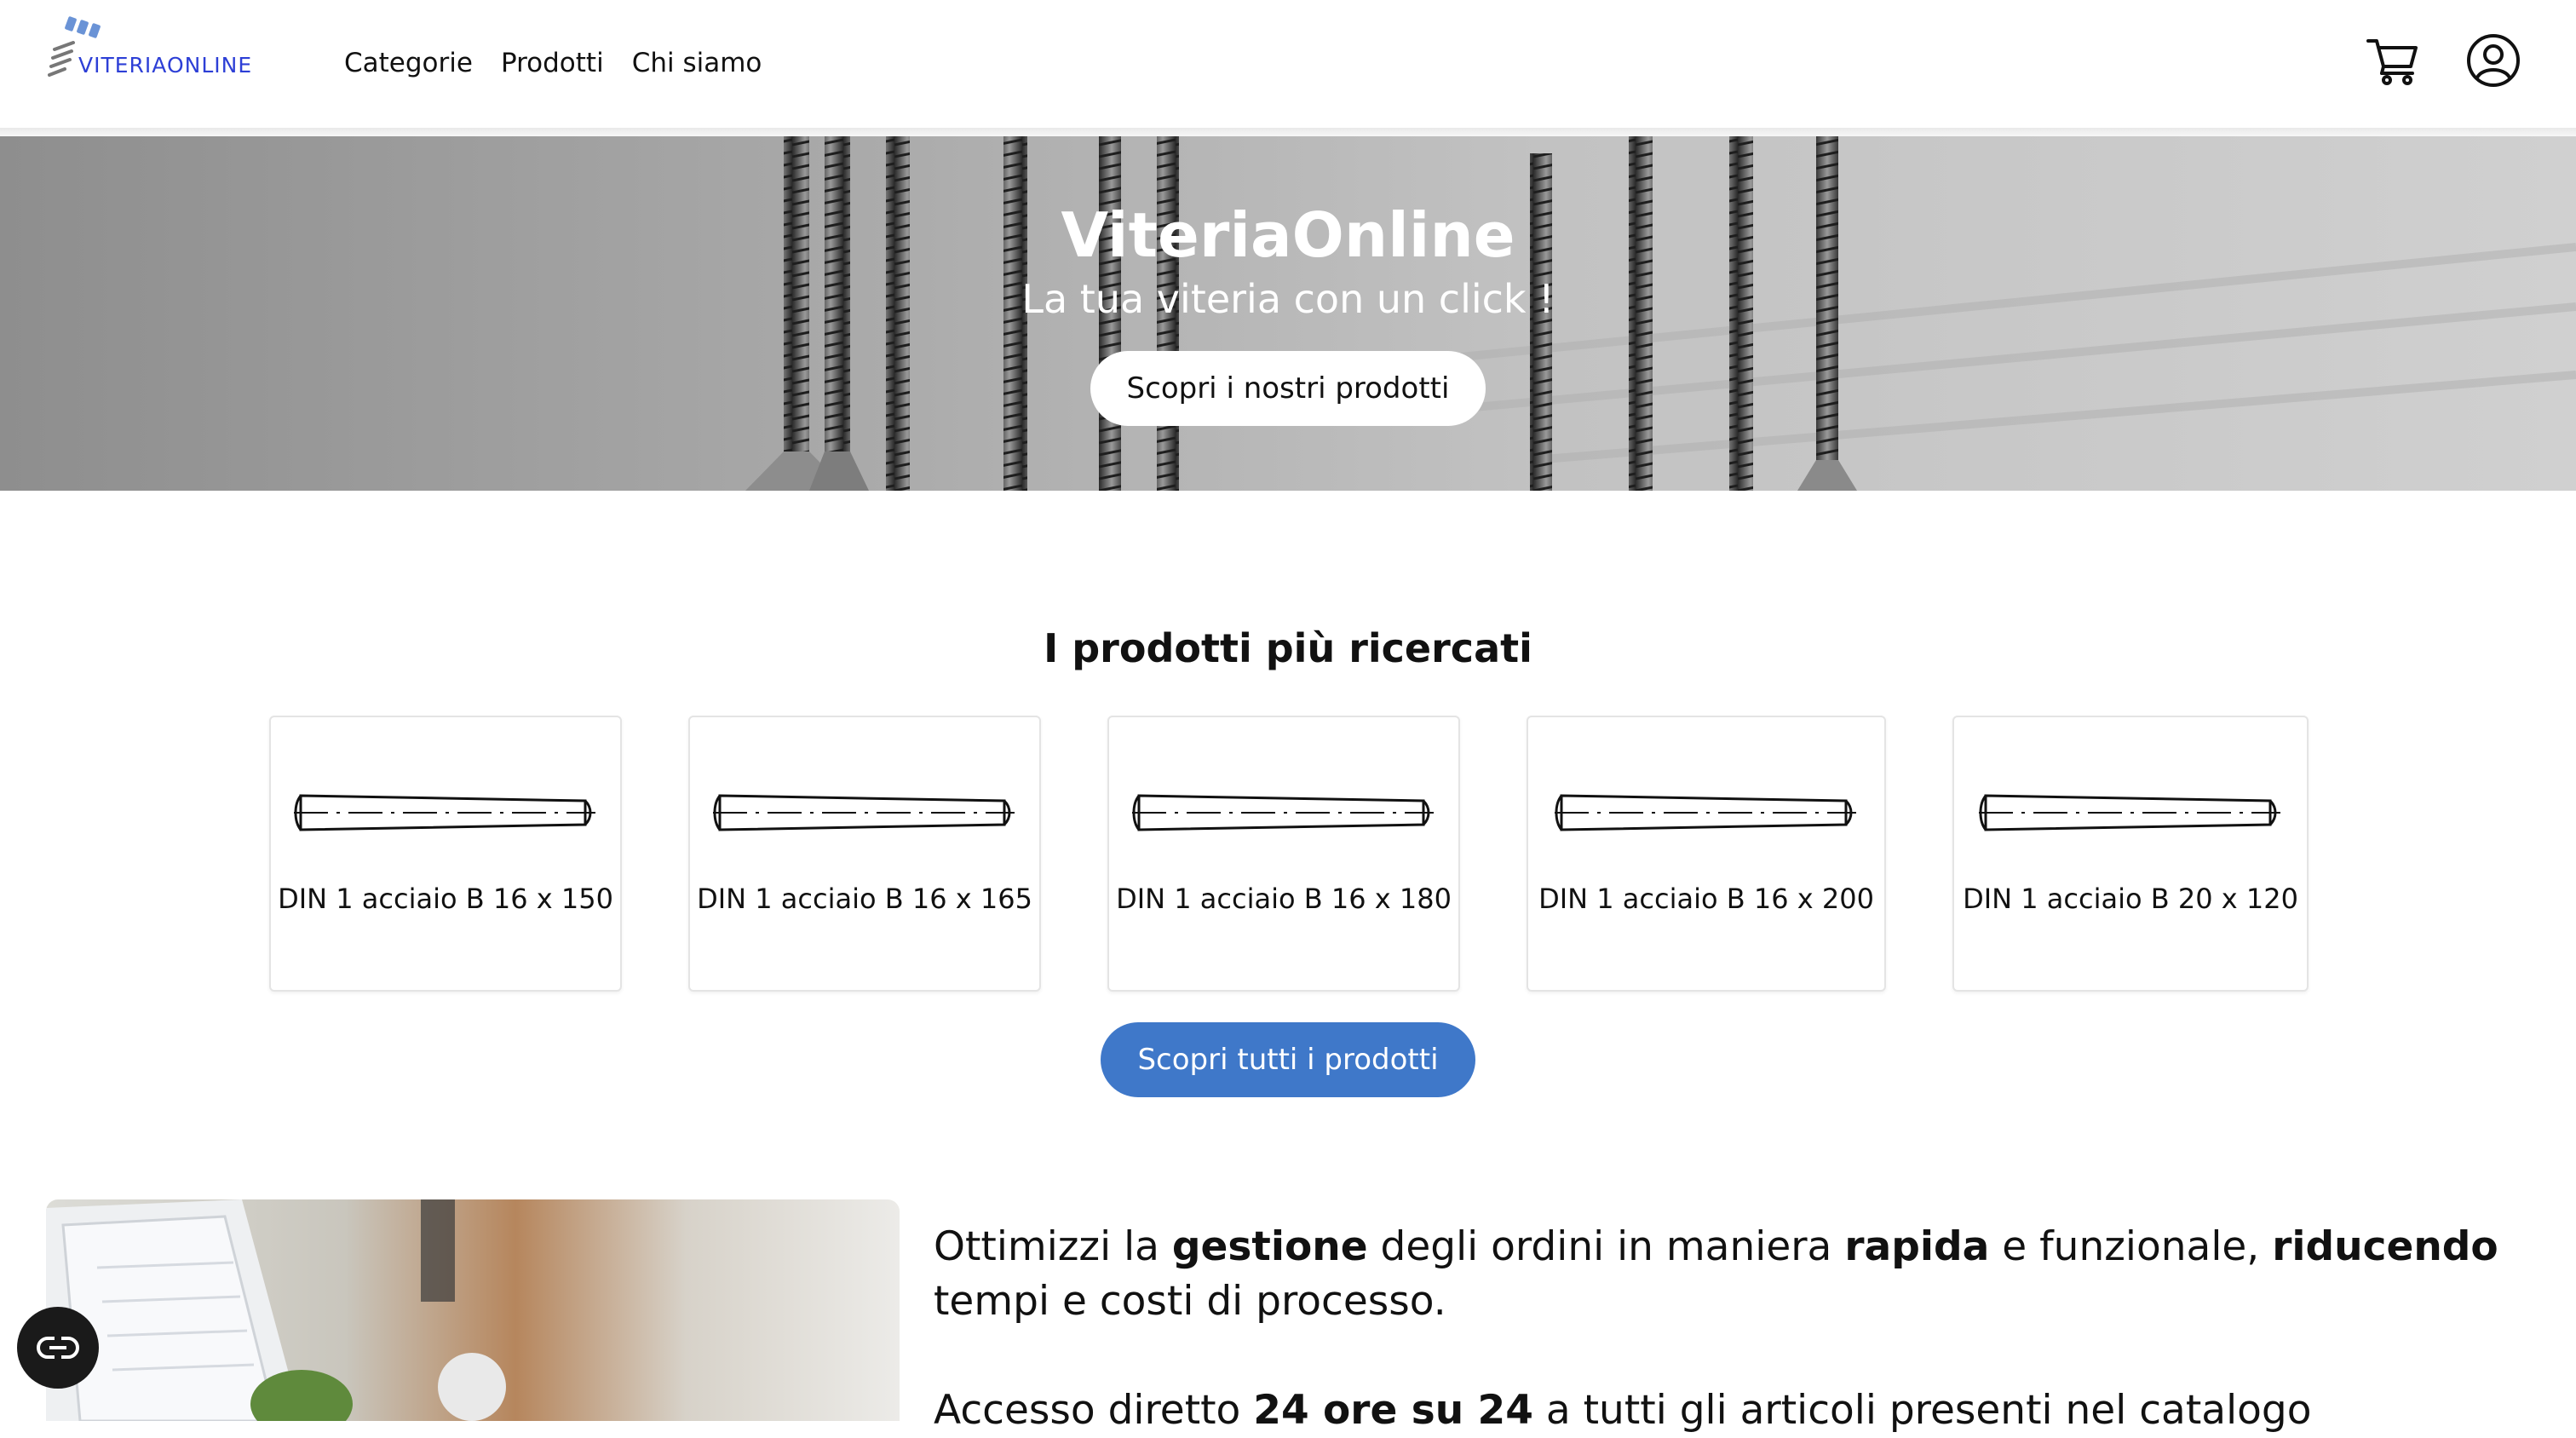  I want to click on product-card: DIN 1 acciaio B 16 x 200, so click(1706, 854).